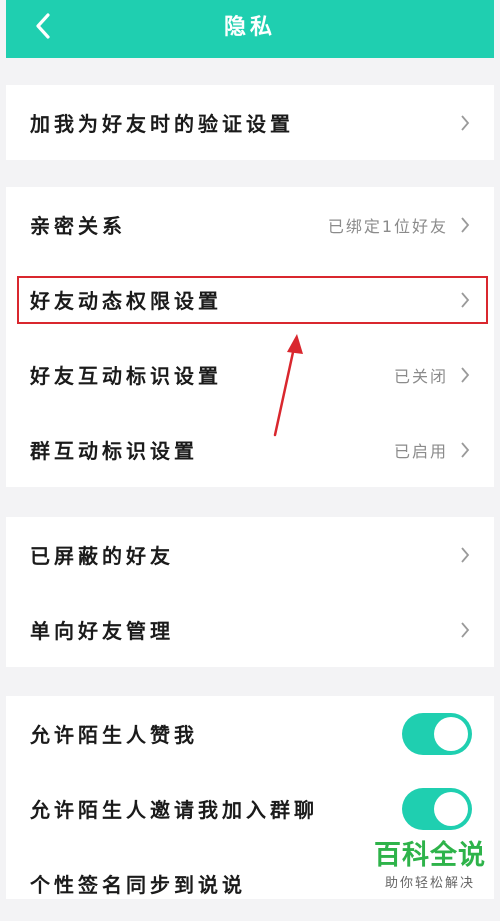  I want to click on row-label: 允许陌生人赞我, so click(114, 735).